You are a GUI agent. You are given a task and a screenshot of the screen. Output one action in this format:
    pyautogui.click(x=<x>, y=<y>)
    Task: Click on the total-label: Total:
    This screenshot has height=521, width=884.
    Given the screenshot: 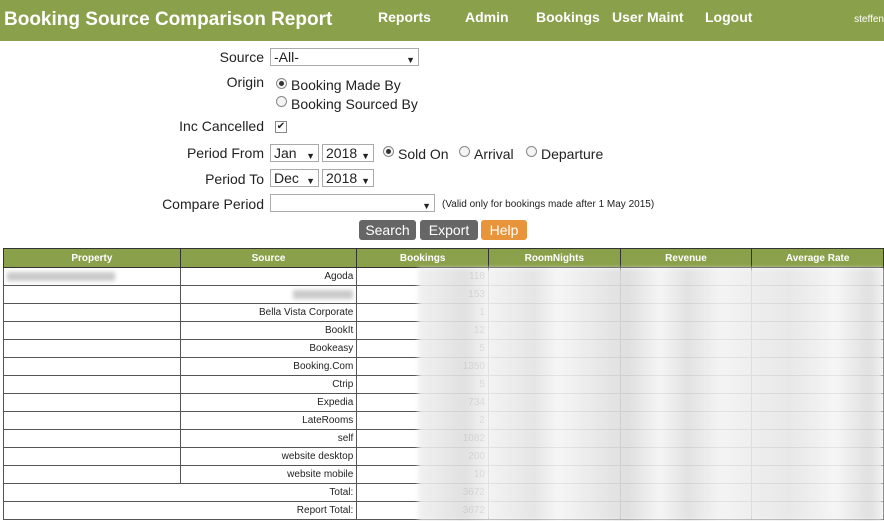 What is the action you would take?
    pyautogui.click(x=180, y=492)
    